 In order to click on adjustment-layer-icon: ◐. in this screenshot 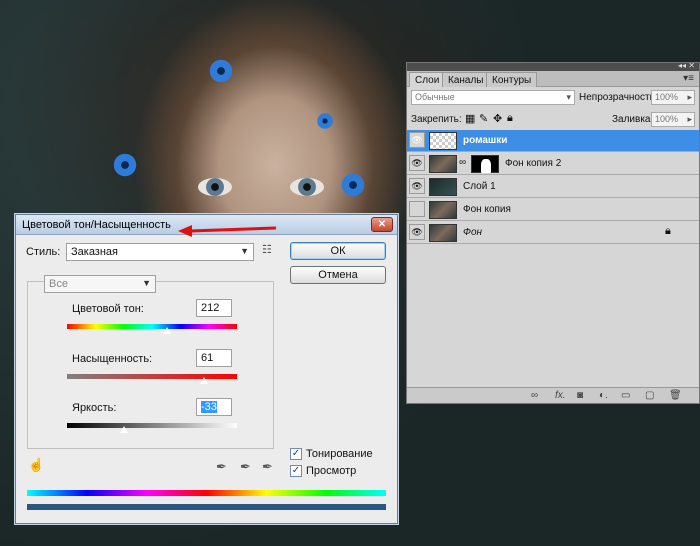, I will do `click(603, 395)`.